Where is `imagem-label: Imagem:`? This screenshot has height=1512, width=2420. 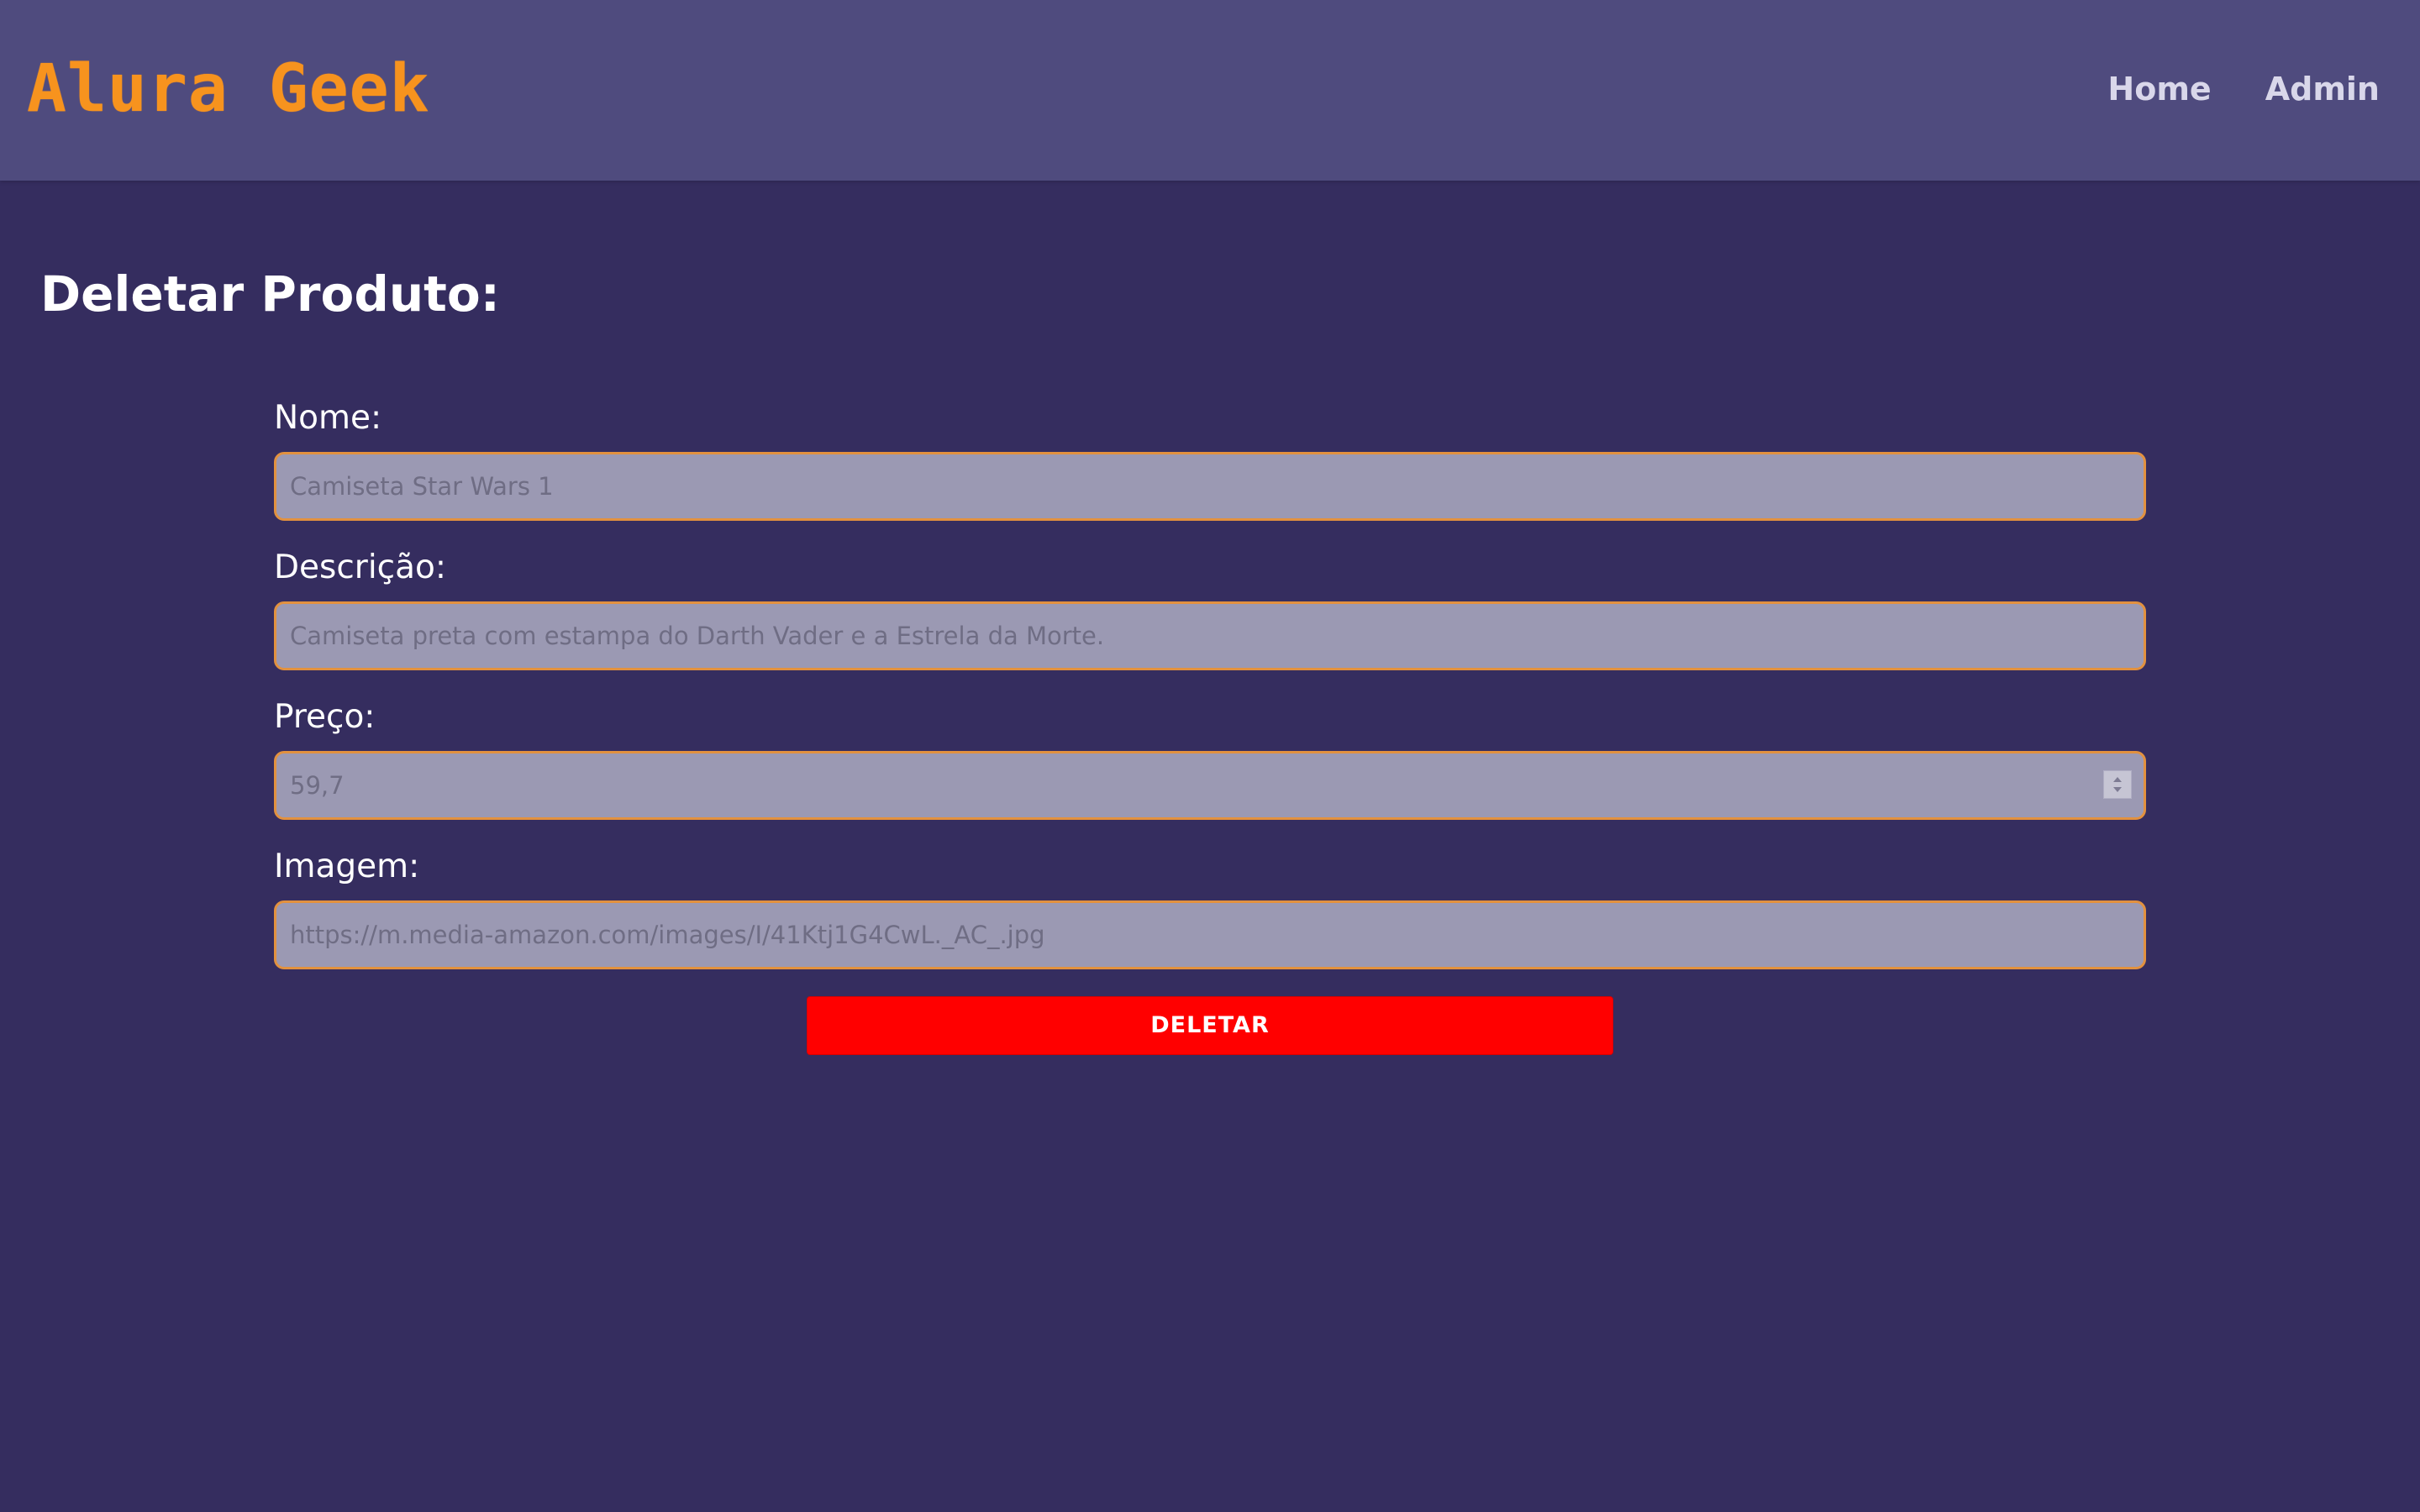 imagem-label: Imagem: is located at coordinates (347, 866).